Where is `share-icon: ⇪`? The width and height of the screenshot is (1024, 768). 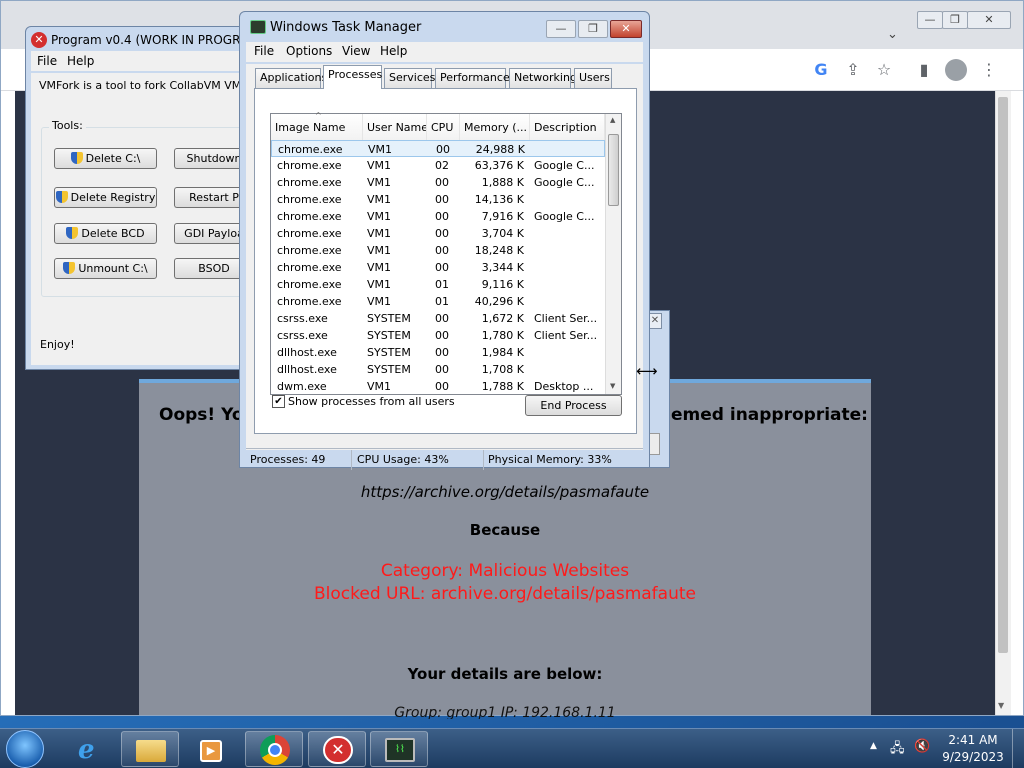
share-icon: ⇪ is located at coordinates (853, 70).